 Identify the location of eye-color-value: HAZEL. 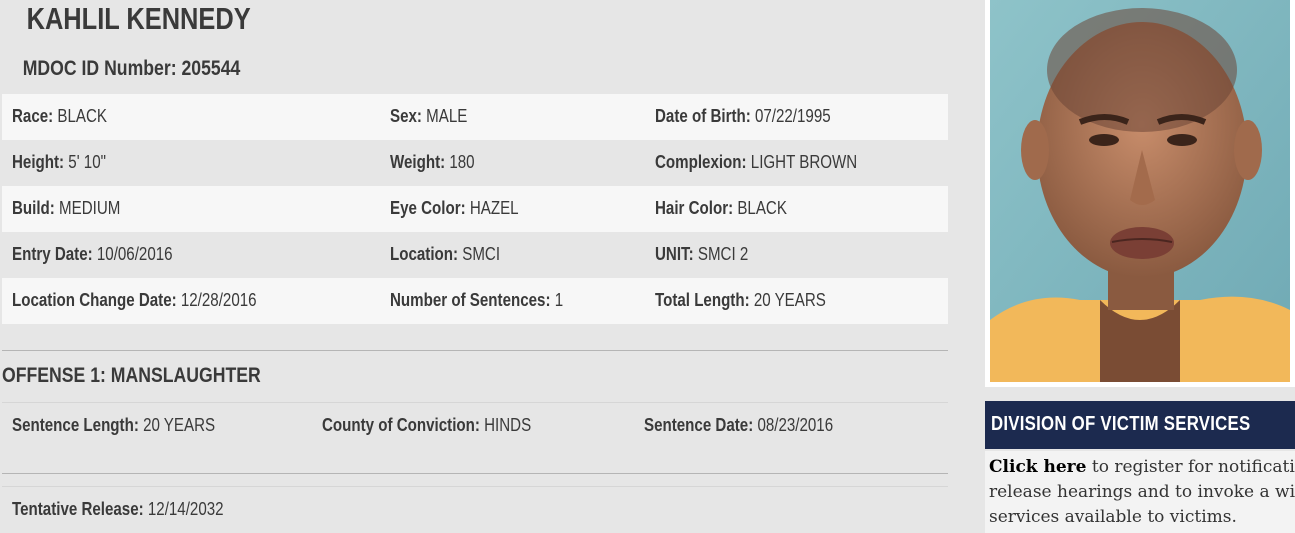
(494, 208).